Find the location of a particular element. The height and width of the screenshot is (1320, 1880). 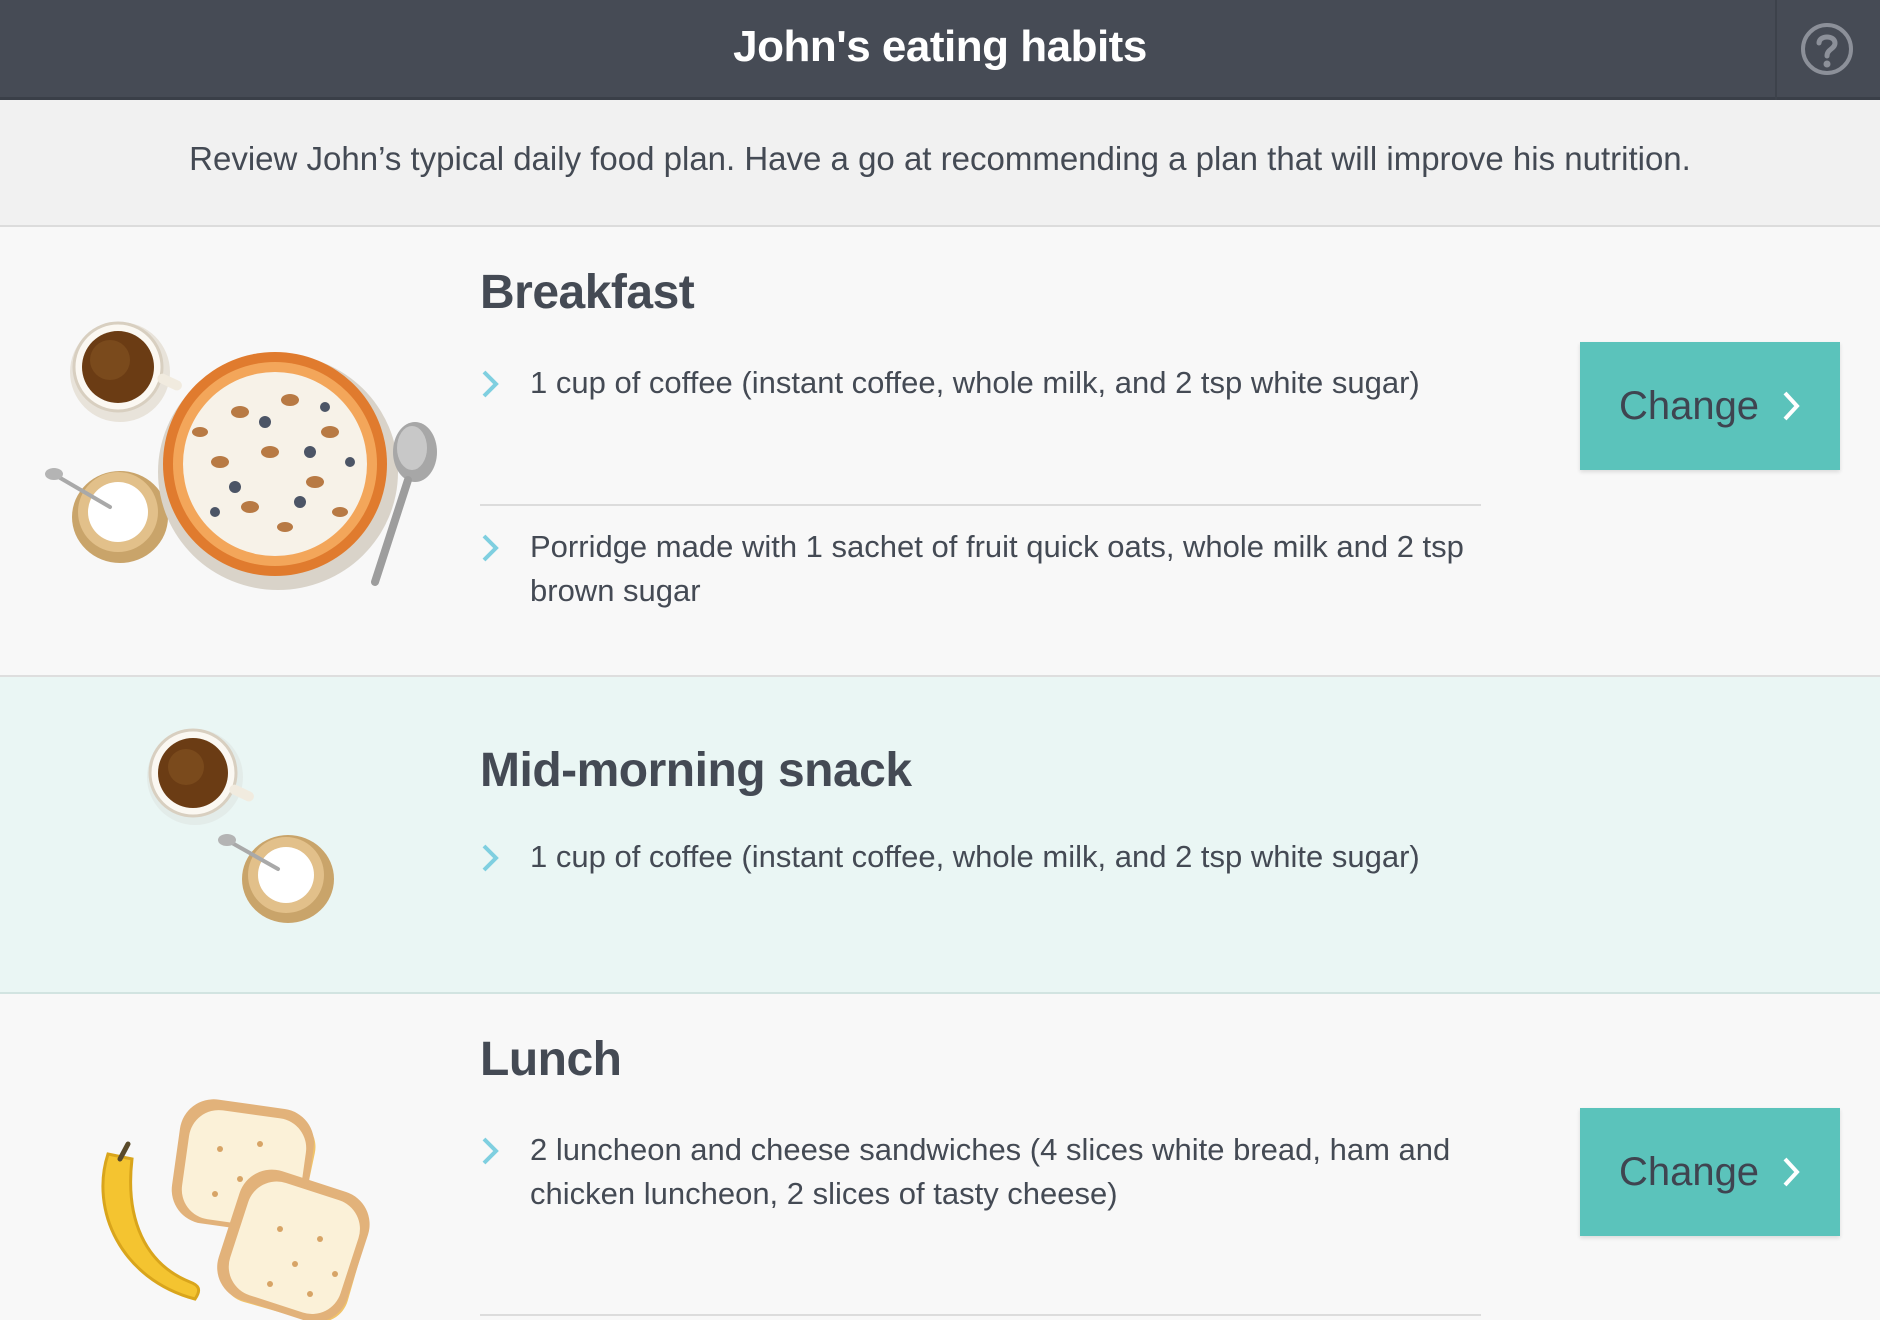

coffee-sugar-illustration is located at coordinates (240, 825).